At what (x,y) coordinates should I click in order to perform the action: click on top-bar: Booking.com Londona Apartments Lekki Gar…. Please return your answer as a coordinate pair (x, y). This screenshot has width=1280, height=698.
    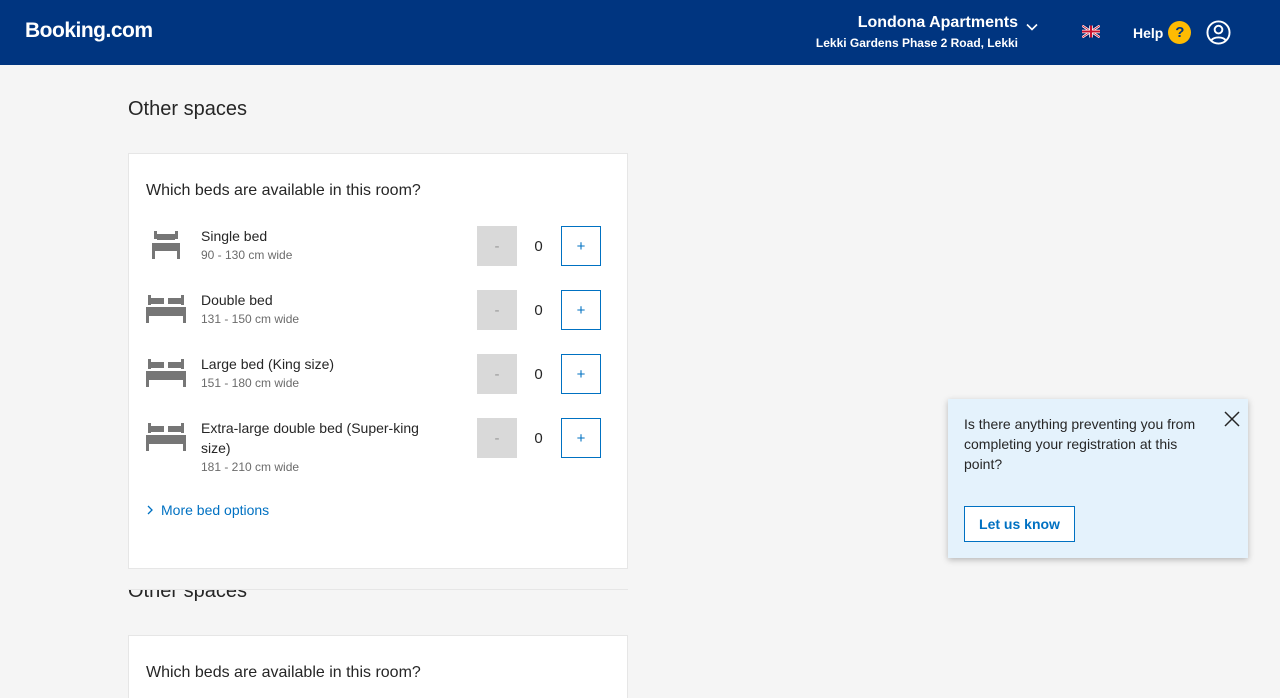
    Looking at the image, I should click on (640, 32).